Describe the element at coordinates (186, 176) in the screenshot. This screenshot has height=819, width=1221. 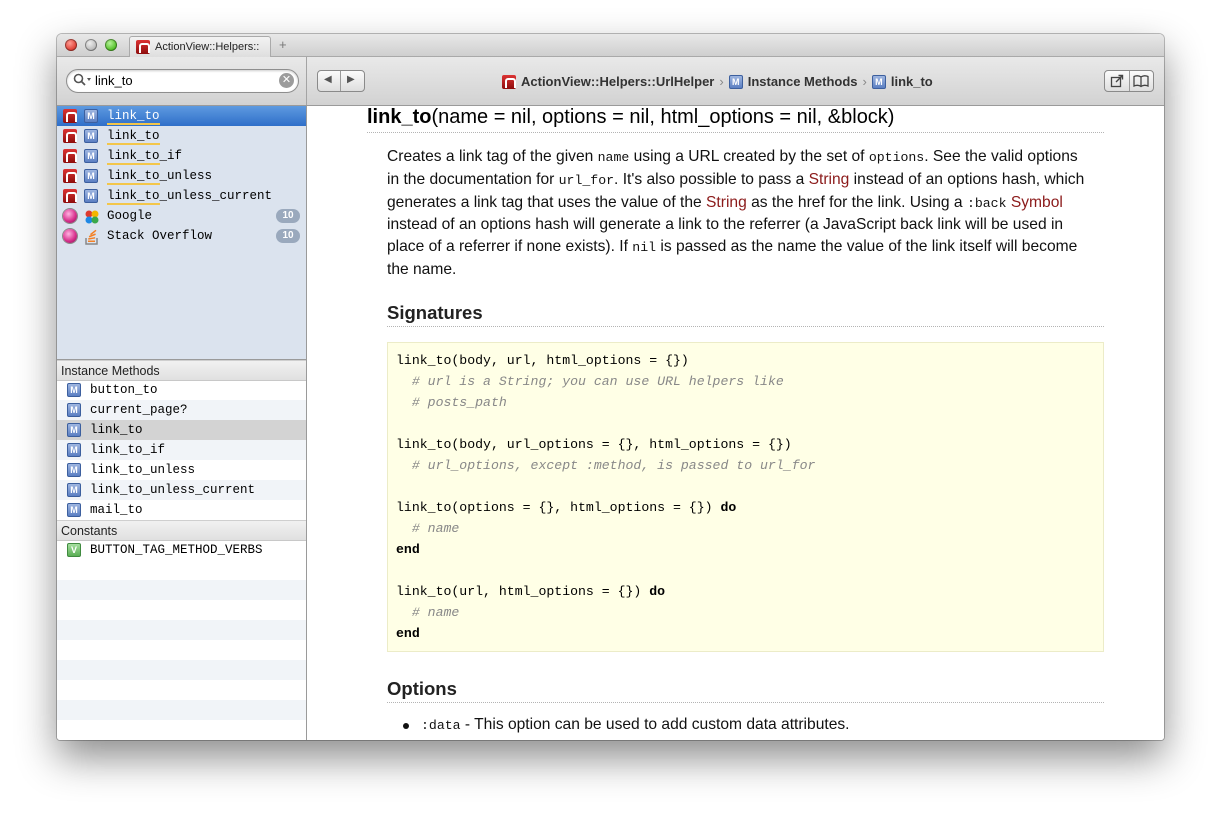
I see `result-rest: _unless` at that location.